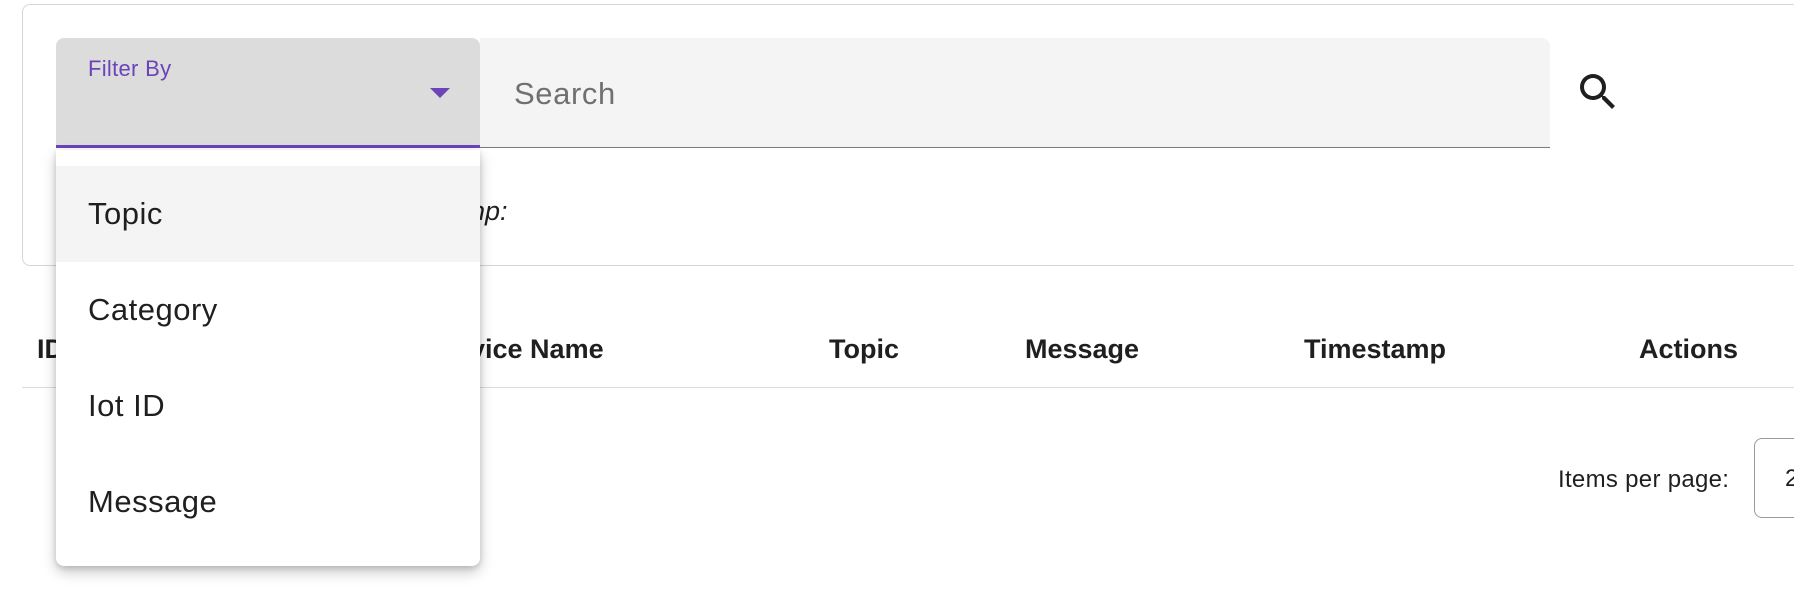 Image resolution: width=1794 pixels, height=592 pixels. I want to click on dropdown-arrow-icon, so click(440, 93).